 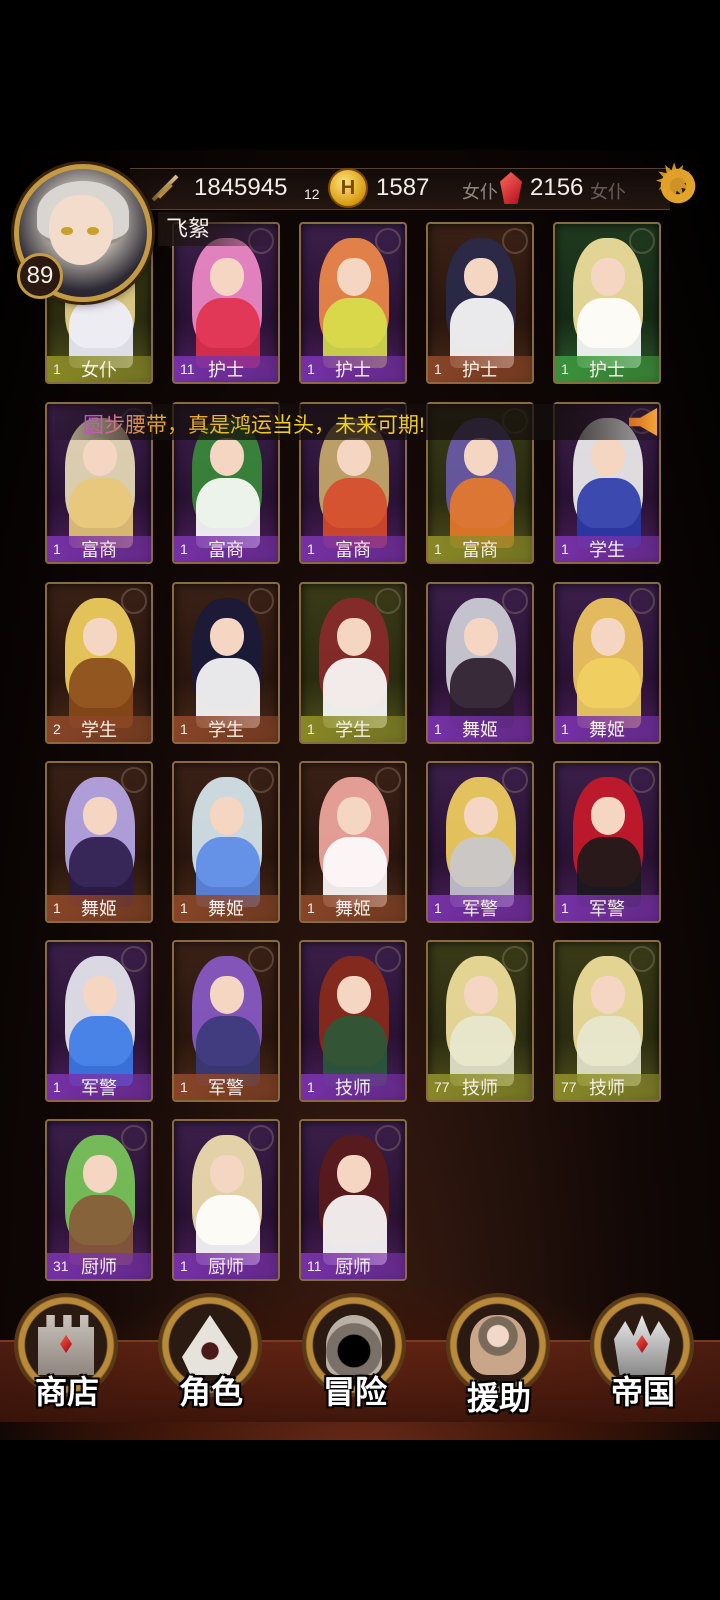 I want to click on character-card: 11 厨师, so click(x=353, y=1200).